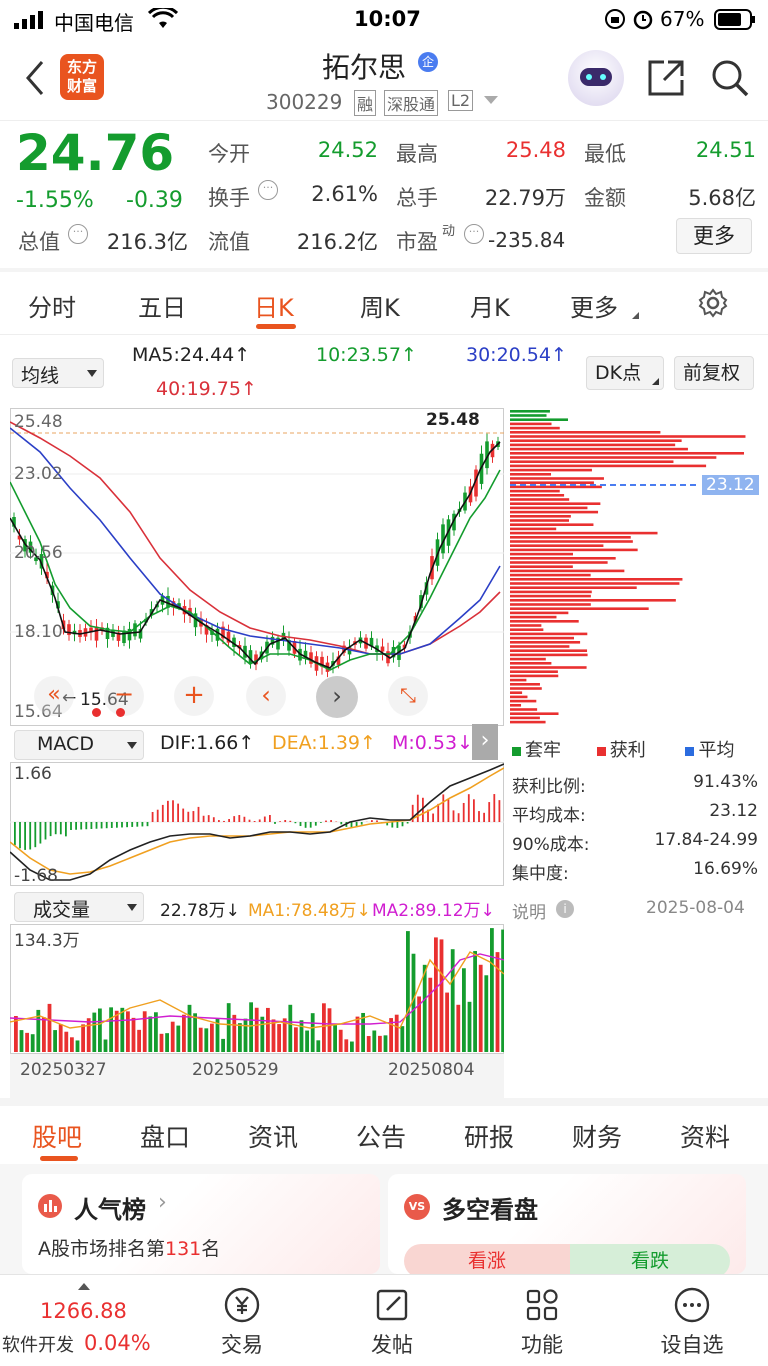 The image size is (768, 1366). What do you see at coordinates (714, 373) in the screenshot?
I see `adjust-button: 前复权` at bounding box center [714, 373].